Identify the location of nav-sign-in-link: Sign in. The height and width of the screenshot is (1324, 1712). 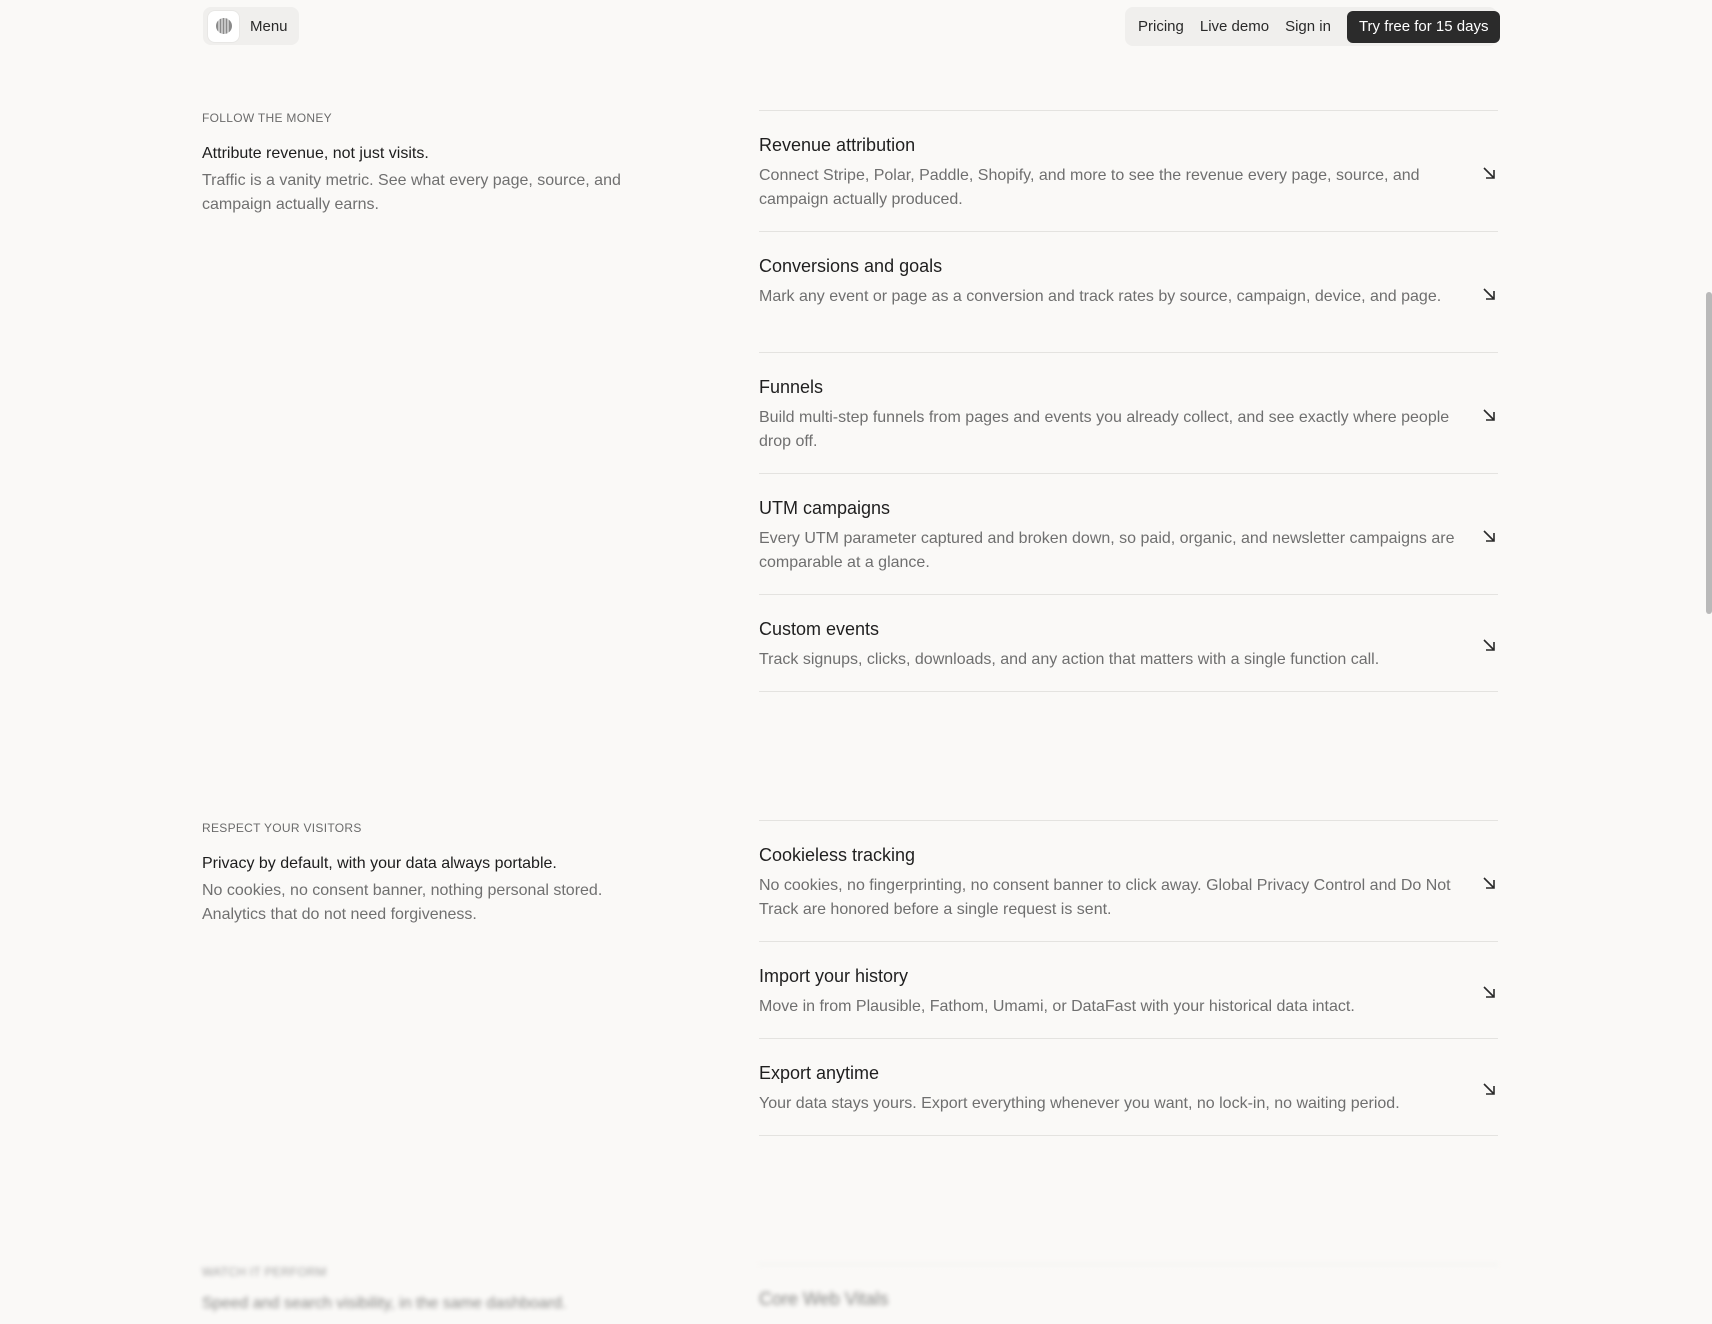
(1308, 26).